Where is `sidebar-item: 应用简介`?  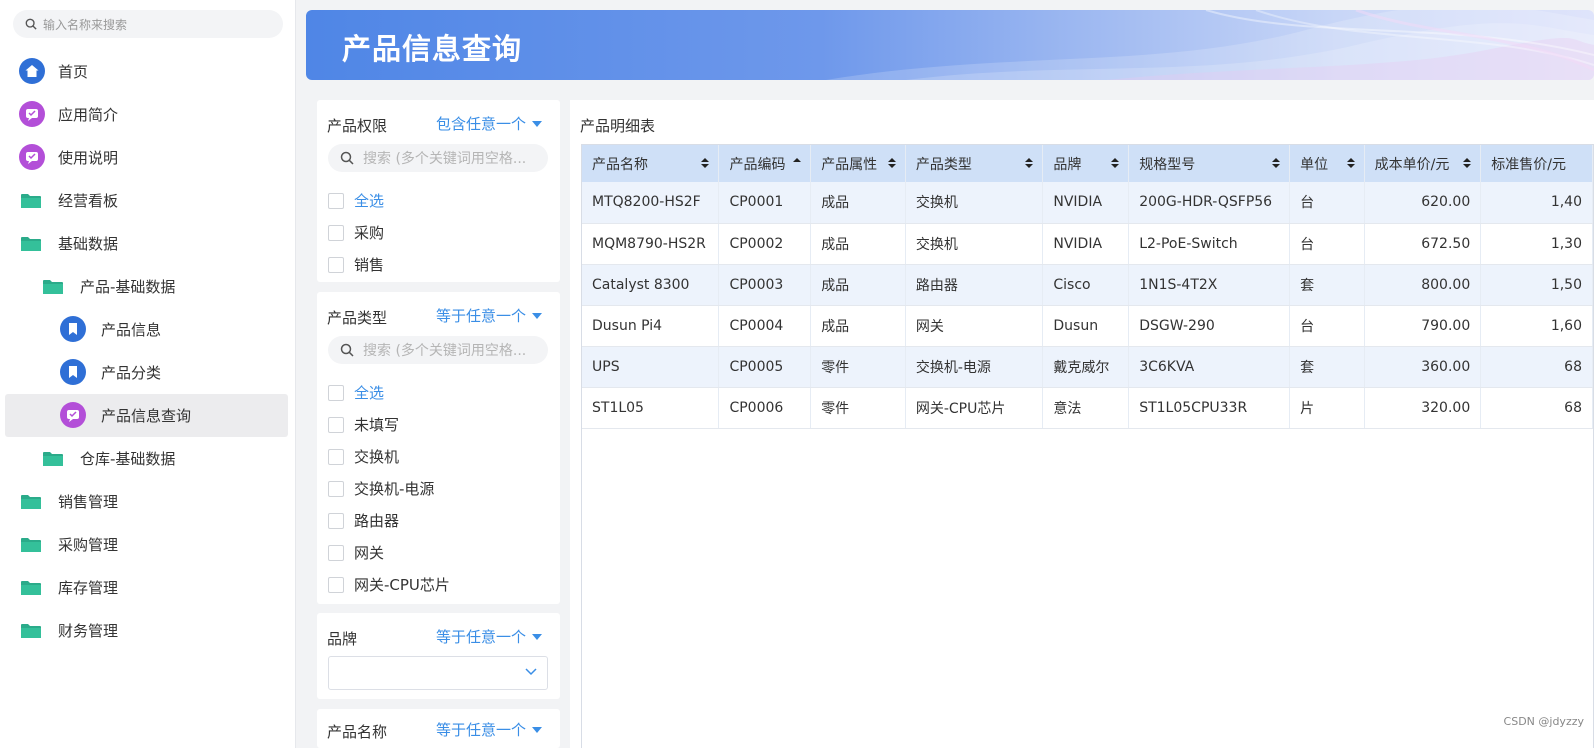
sidebar-item: 应用简介 is located at coordinates (148, 114).